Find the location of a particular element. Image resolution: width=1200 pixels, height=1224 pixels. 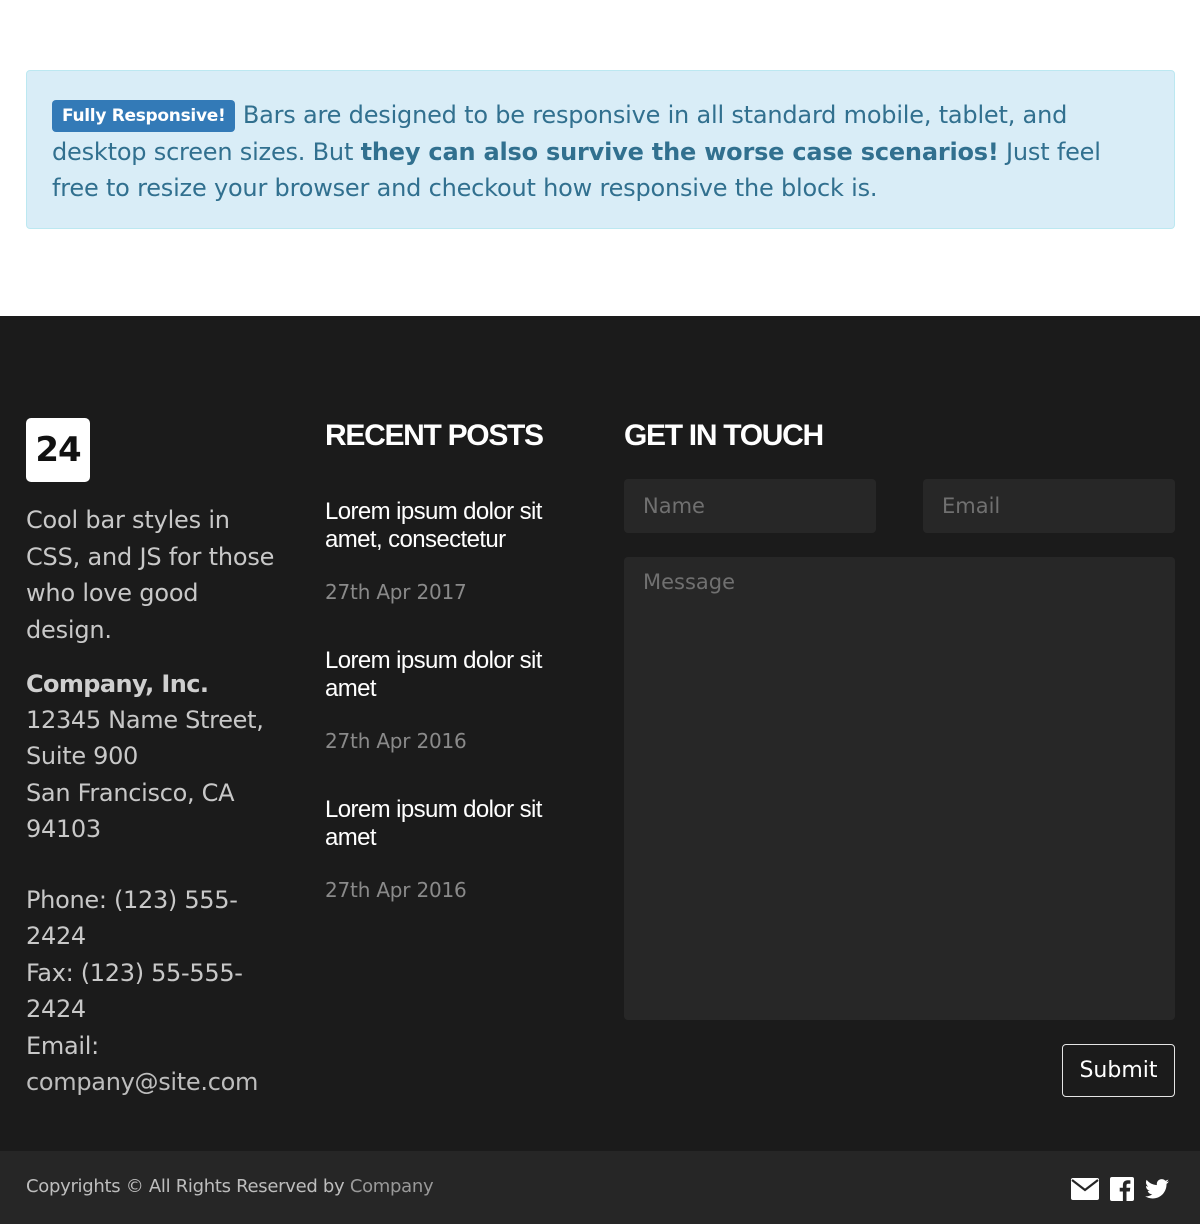

phone-number: Phone: (123) 555-2424 is located at coordinates (132, 918).